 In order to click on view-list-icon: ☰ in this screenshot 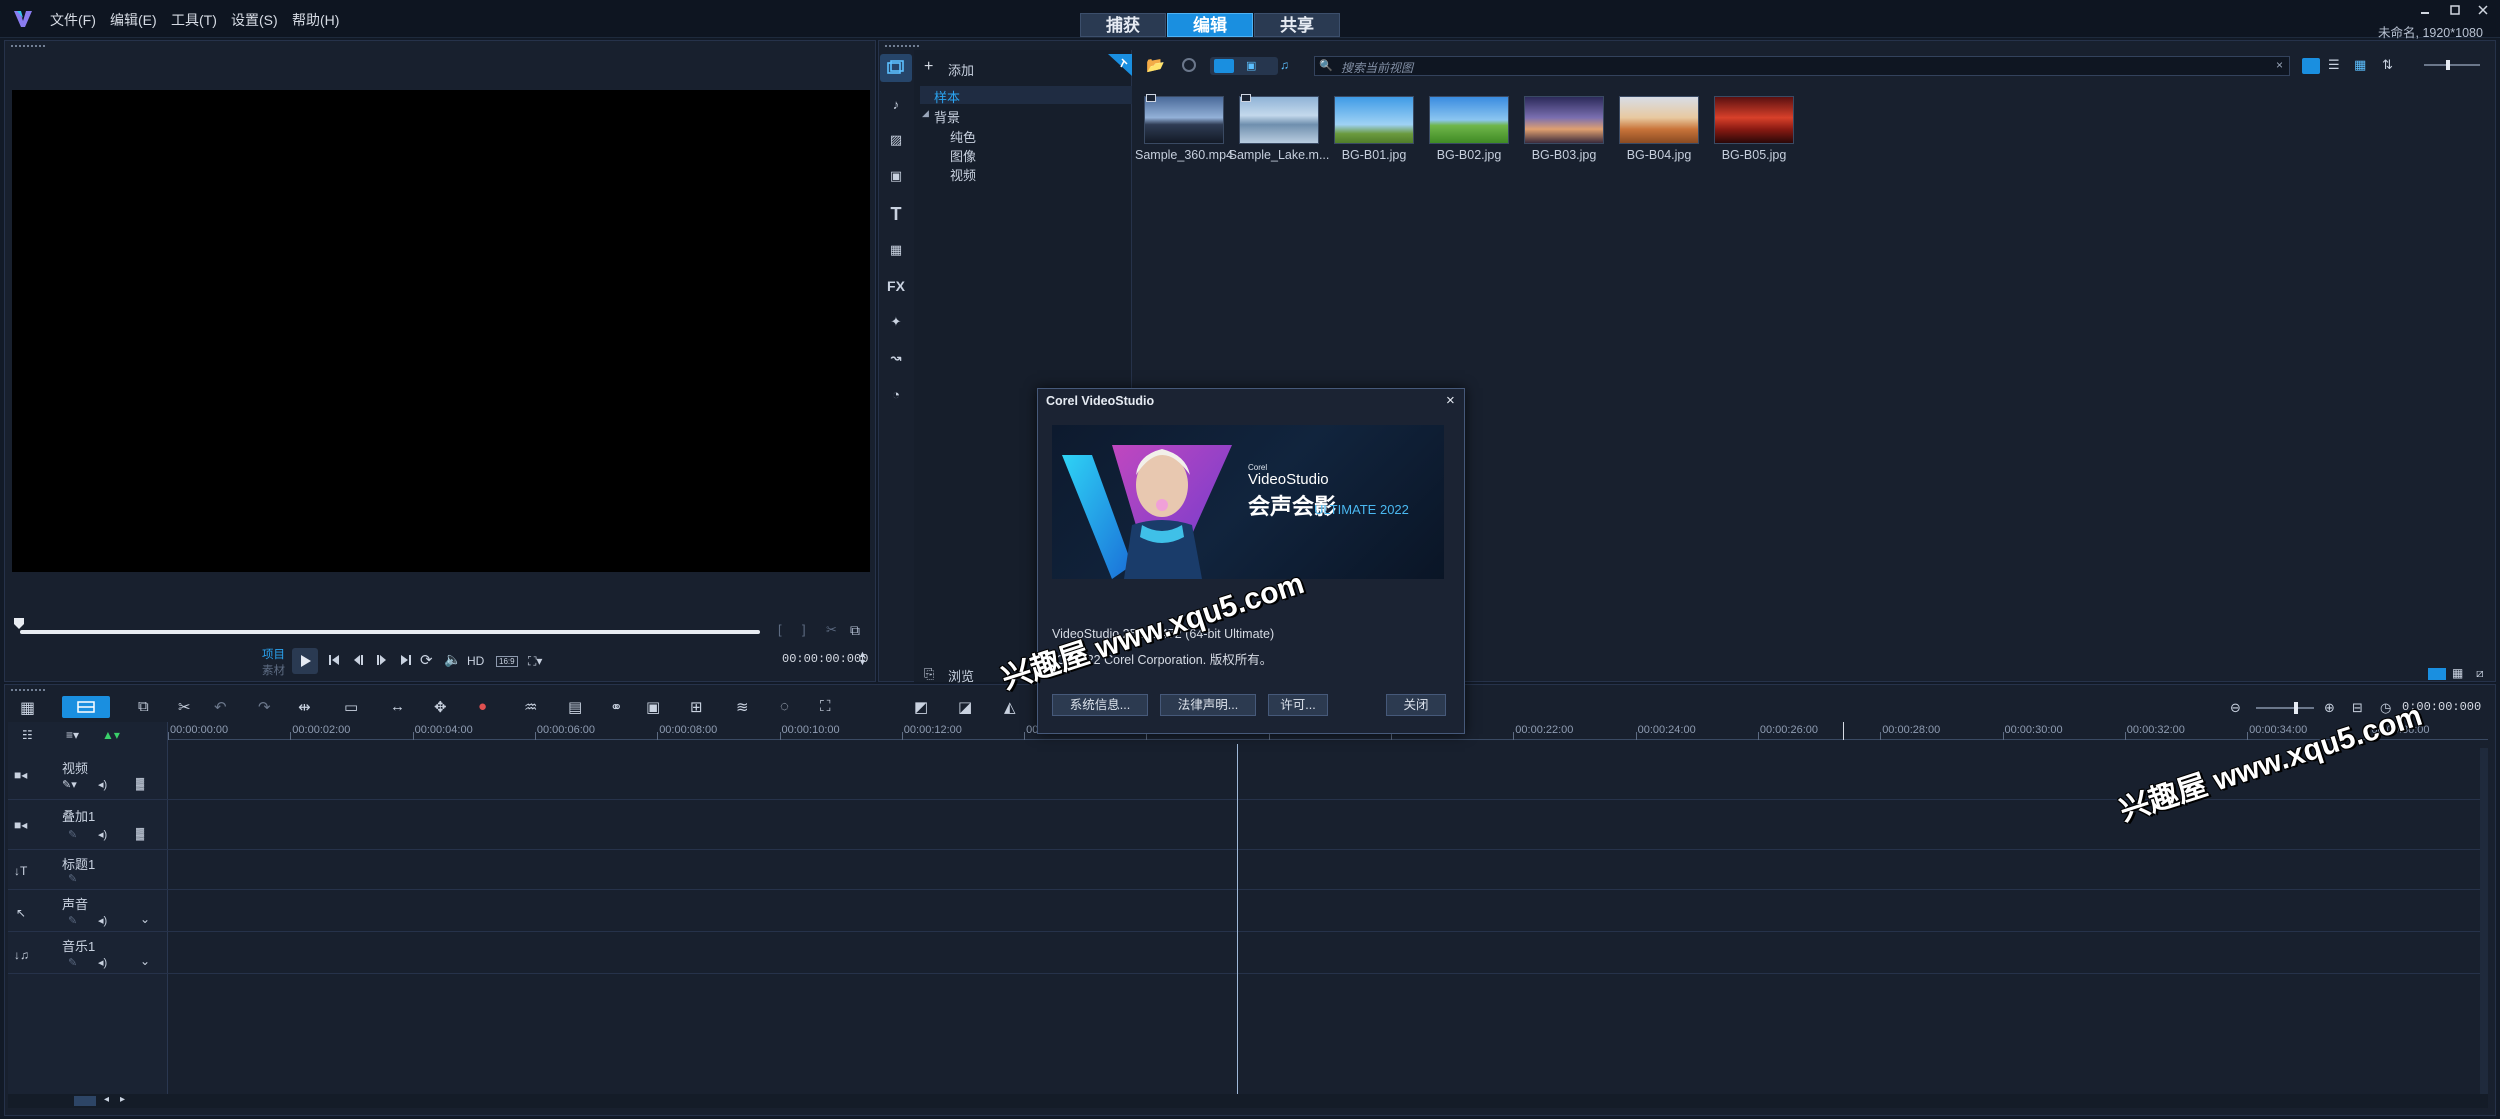, I will do `click(2334, 65)`.